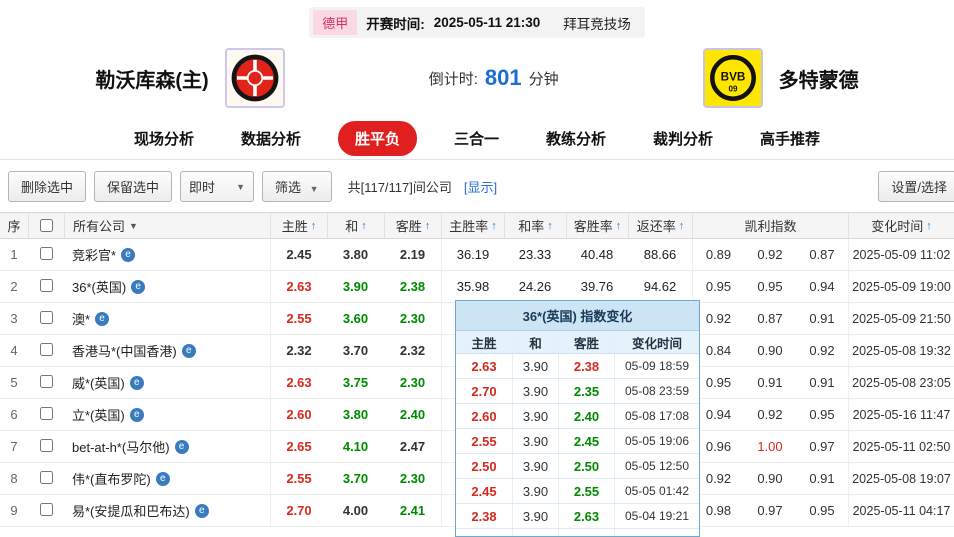 The image size is (954, 537). Describe the element at coordinates (484, 366) in the screenshot. I see `popup-home-odds: 2.63` at that location.